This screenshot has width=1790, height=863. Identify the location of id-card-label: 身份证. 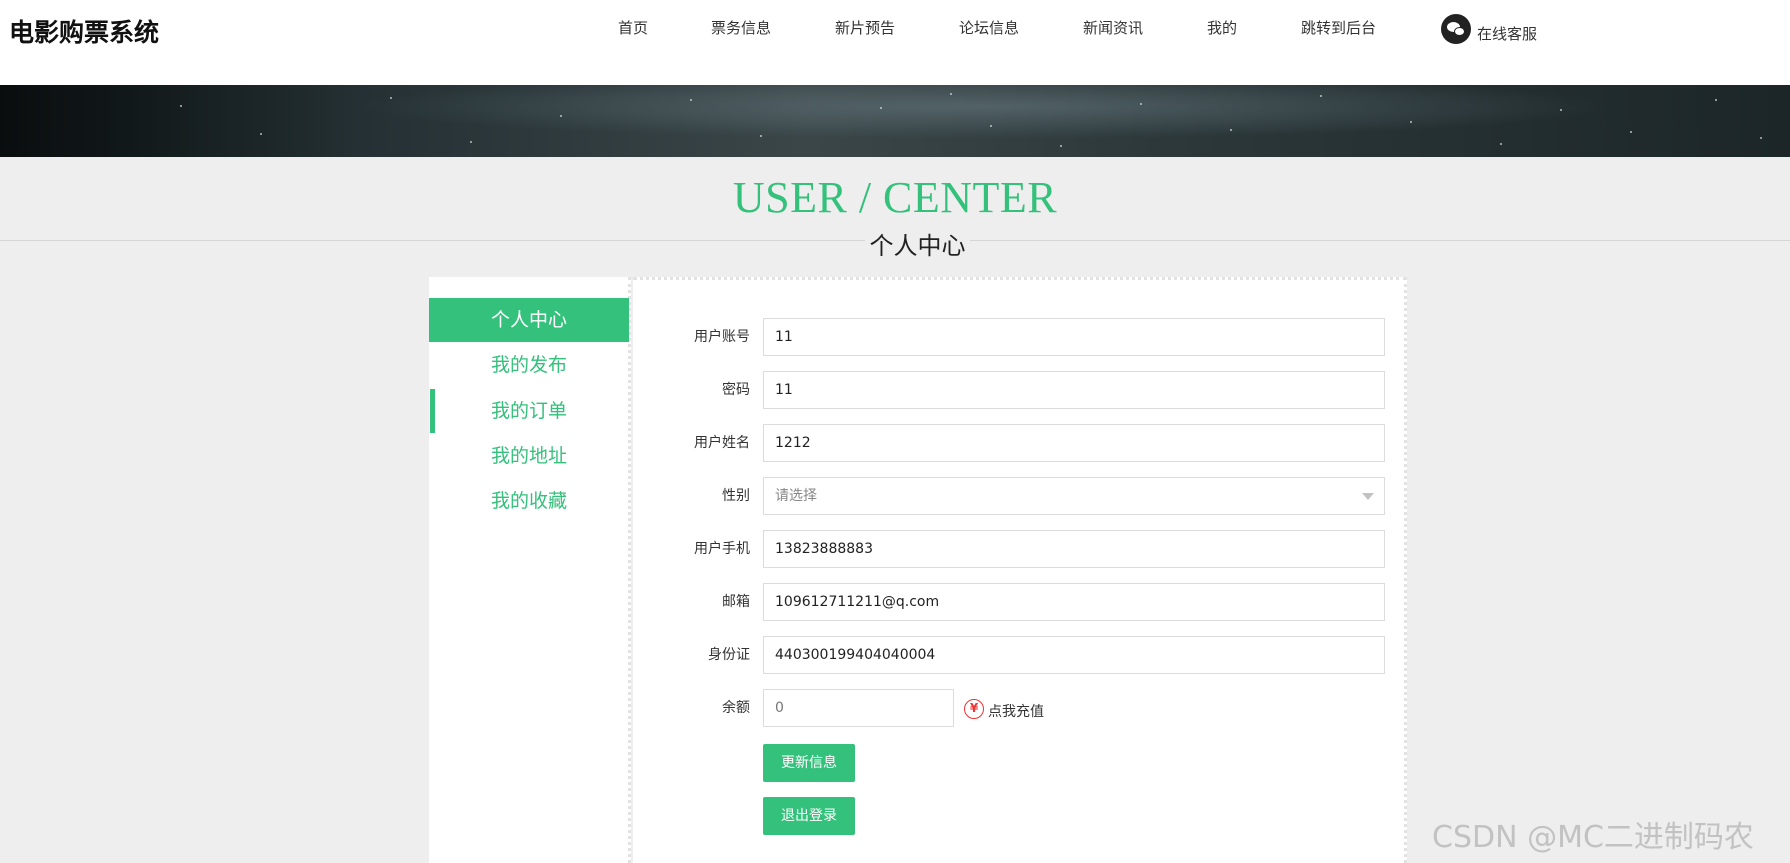
(729, 655).